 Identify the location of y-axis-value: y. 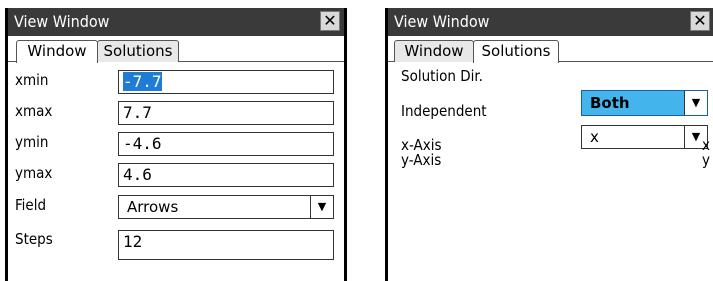
(706, 160).